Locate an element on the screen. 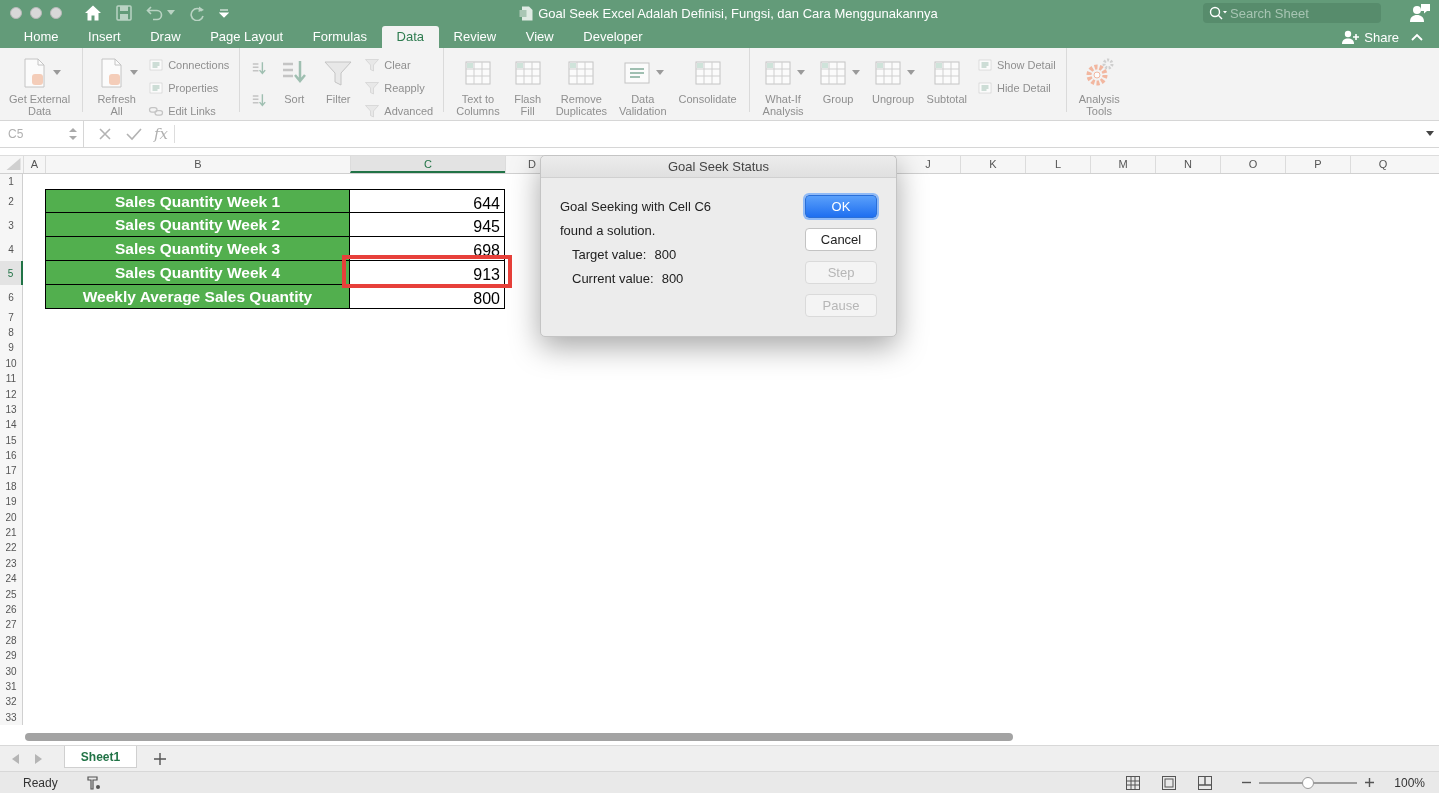 The height and width of the screenshot is (793, 1439). caret-icon is located at coordinates (1430, 134).